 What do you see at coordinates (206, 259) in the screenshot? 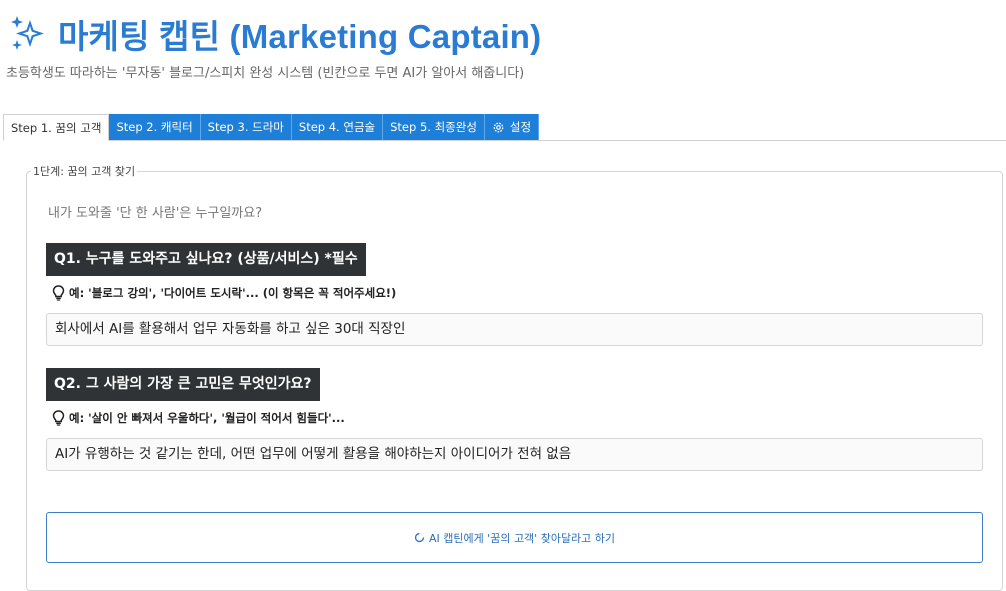
I see `q1-heading: Q1. 누구를 도와주고 싶나요? (상품/서비스) *필수` at bounding box center [206, 259].